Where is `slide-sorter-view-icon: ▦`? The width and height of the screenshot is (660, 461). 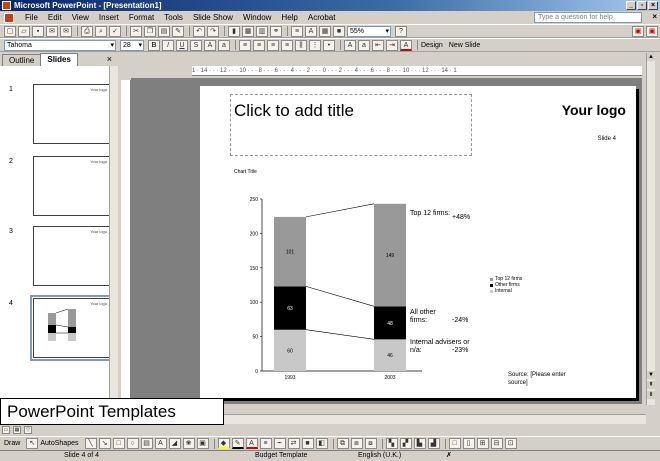
slide-sorter-view-icon: ▦ is located at coordinates (17, 430).